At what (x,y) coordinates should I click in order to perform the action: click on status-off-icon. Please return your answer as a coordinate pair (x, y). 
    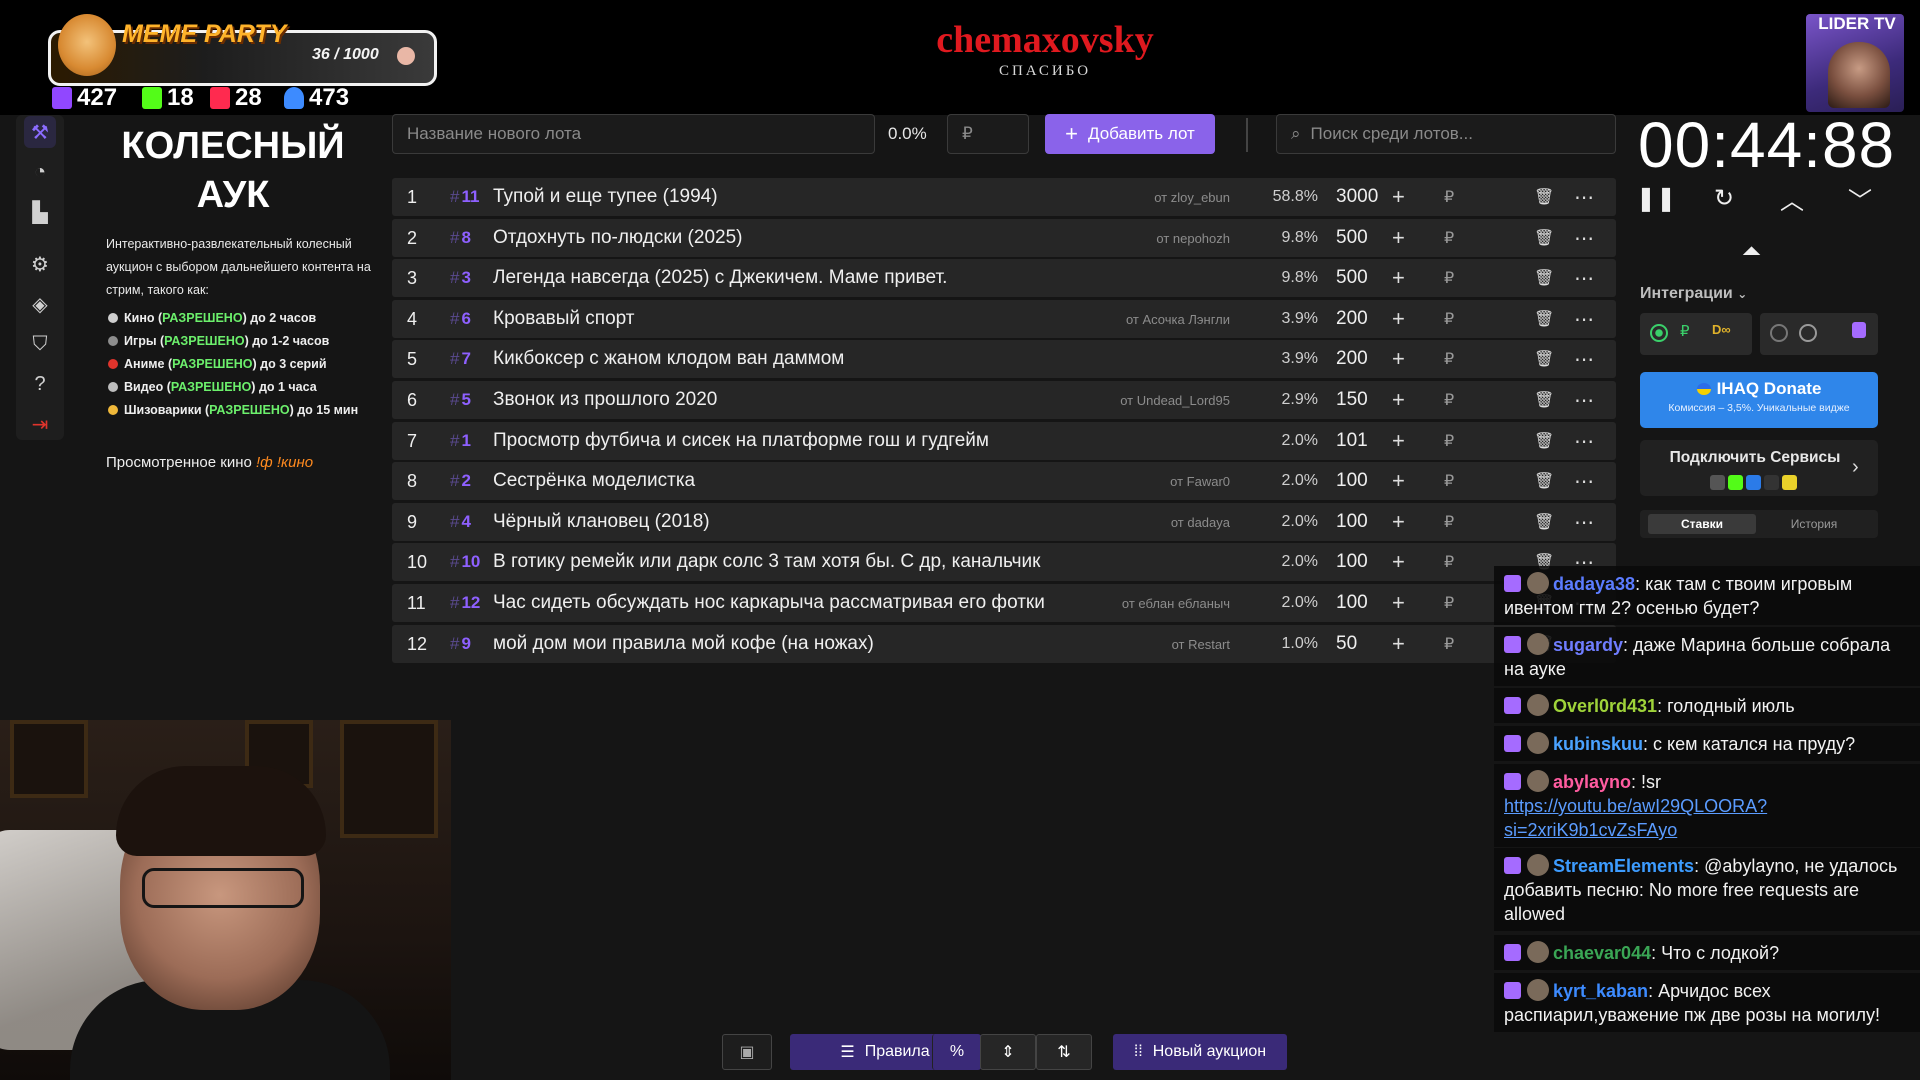
    Looking at the image, I should click on (1779, 333).